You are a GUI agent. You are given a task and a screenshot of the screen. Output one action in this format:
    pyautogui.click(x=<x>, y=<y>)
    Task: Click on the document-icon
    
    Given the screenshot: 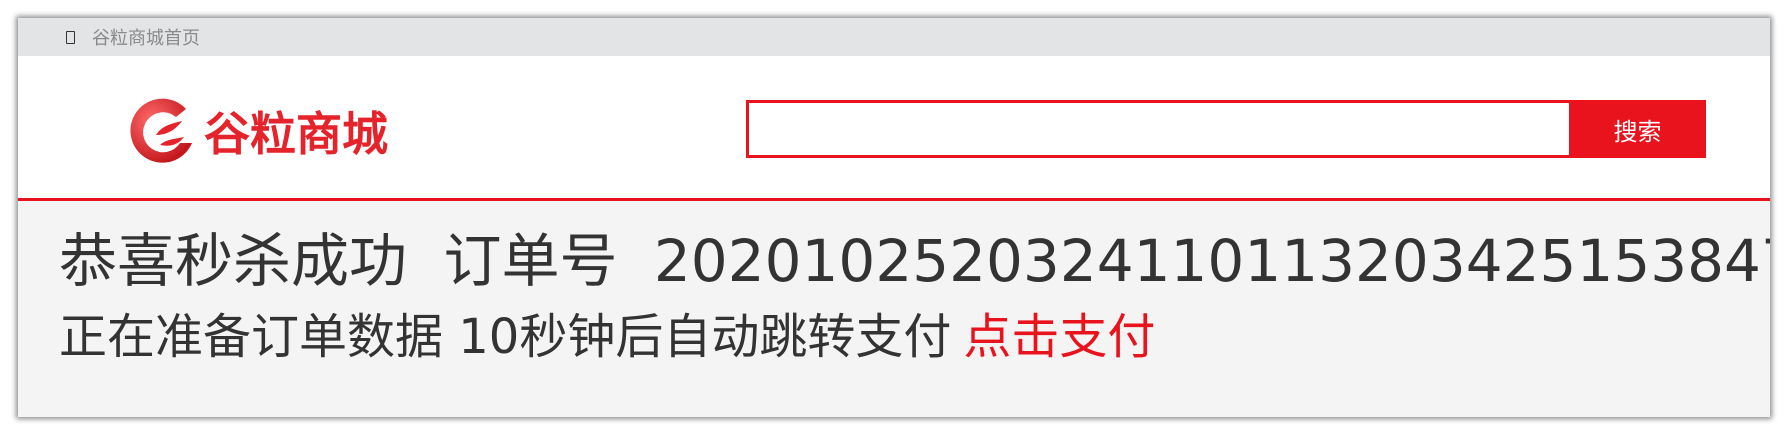 What is the action you would take?
    pyautogui.click(x=70, y=37)
    